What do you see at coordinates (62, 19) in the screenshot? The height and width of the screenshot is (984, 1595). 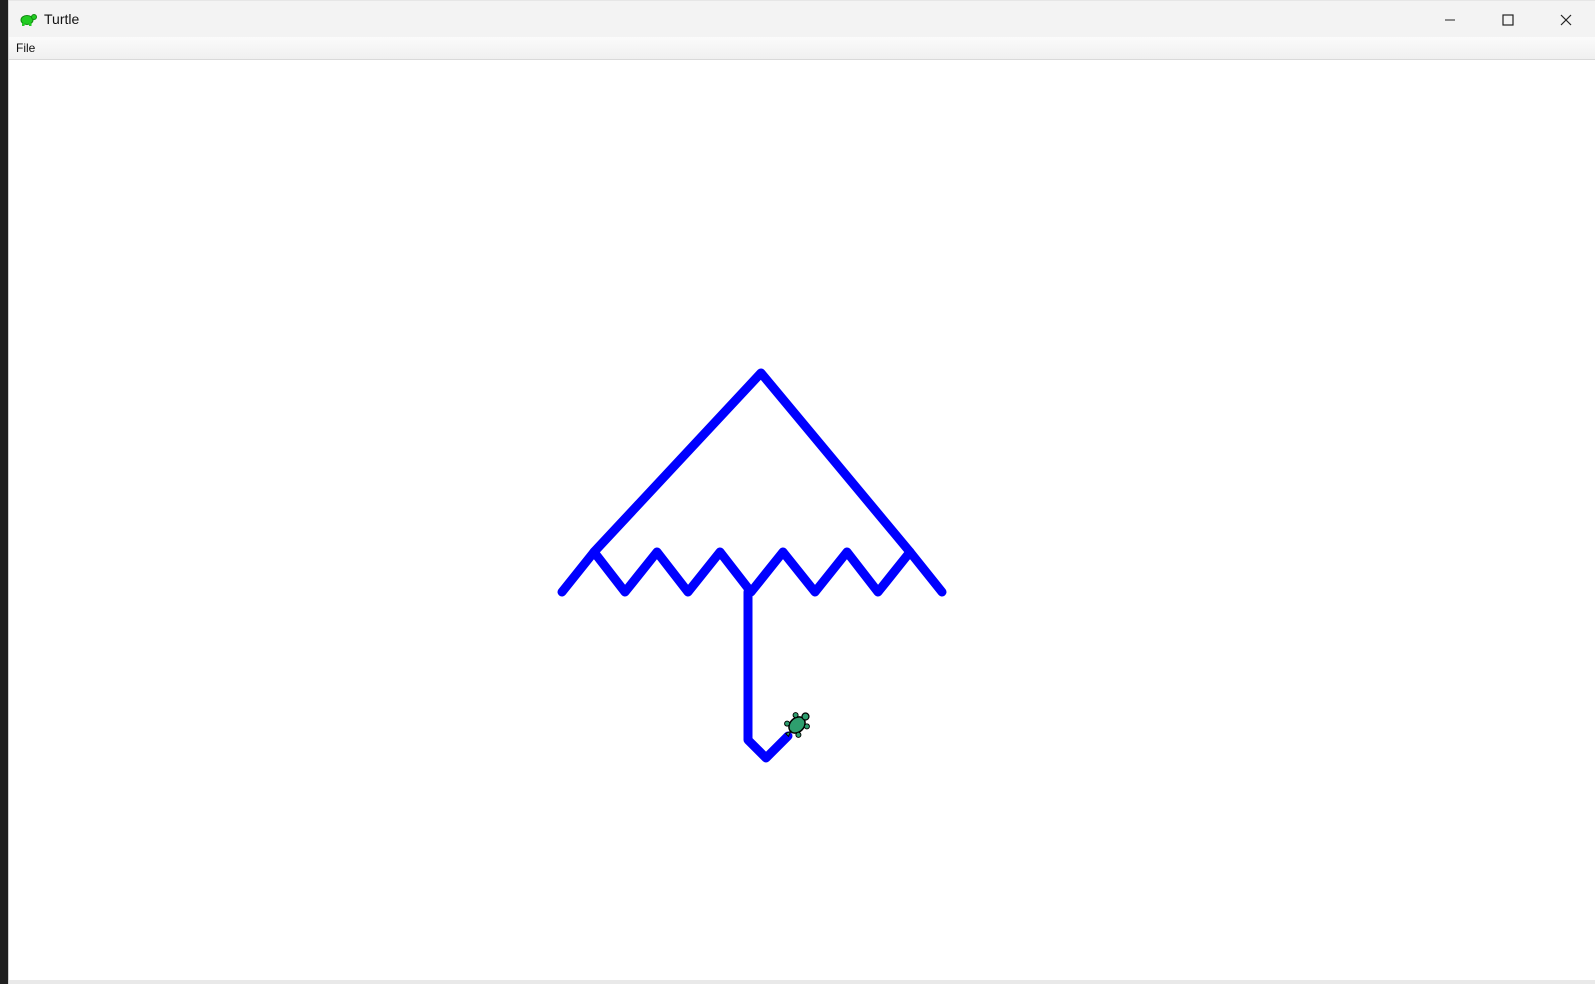 I see `window-title: Turtle` at bounding box center [62, 19].